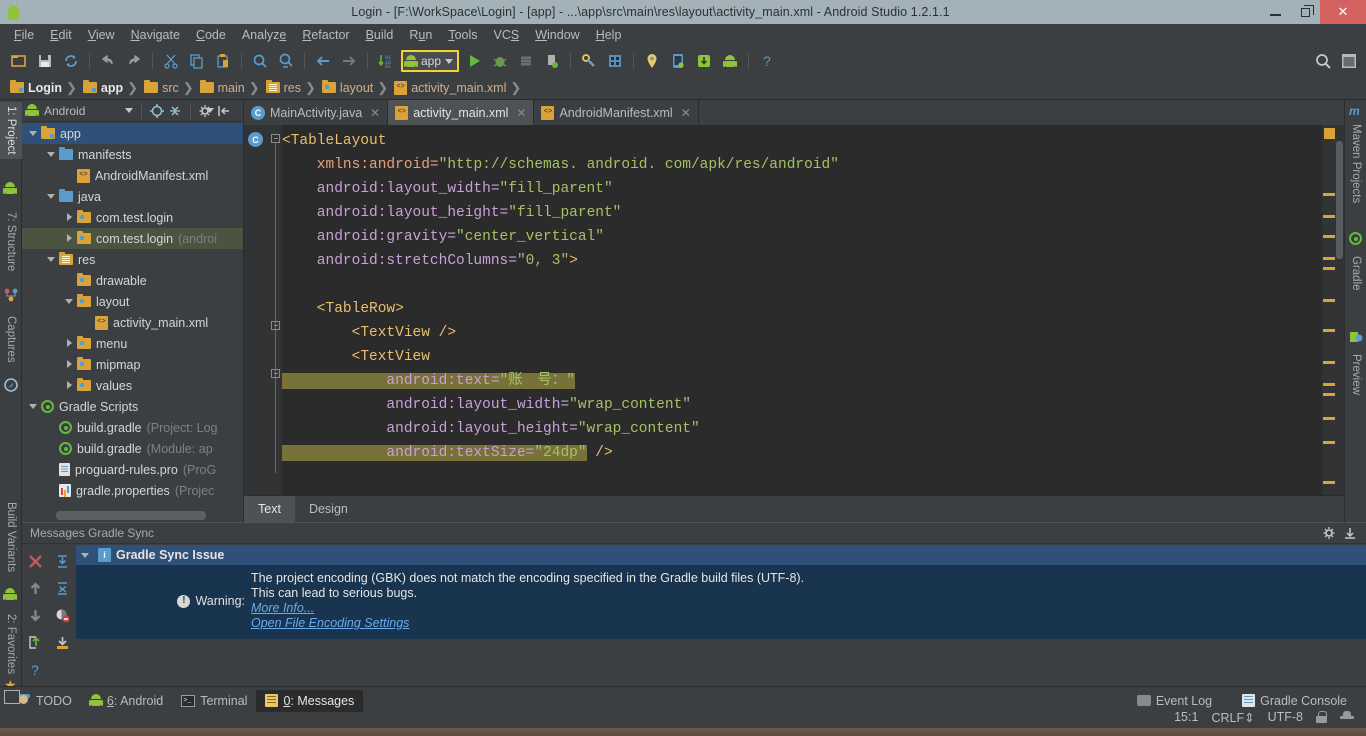  I want to click on tree-node: com.test.login, so click(132, 217).